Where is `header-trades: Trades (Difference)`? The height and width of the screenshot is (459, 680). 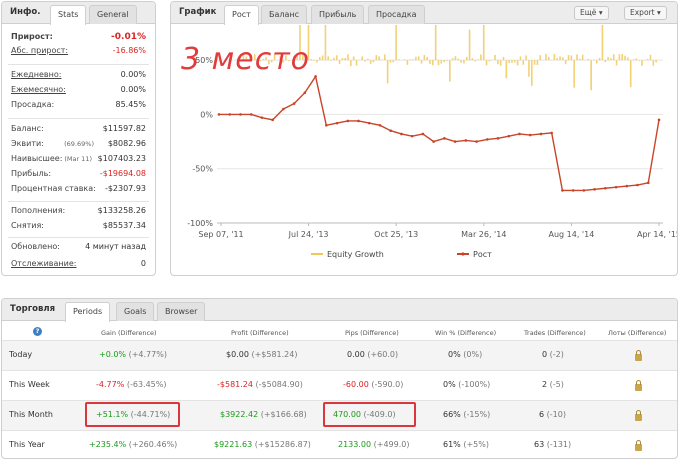 header-trades: Trades (Difference) is located at coordinates (555, 333).